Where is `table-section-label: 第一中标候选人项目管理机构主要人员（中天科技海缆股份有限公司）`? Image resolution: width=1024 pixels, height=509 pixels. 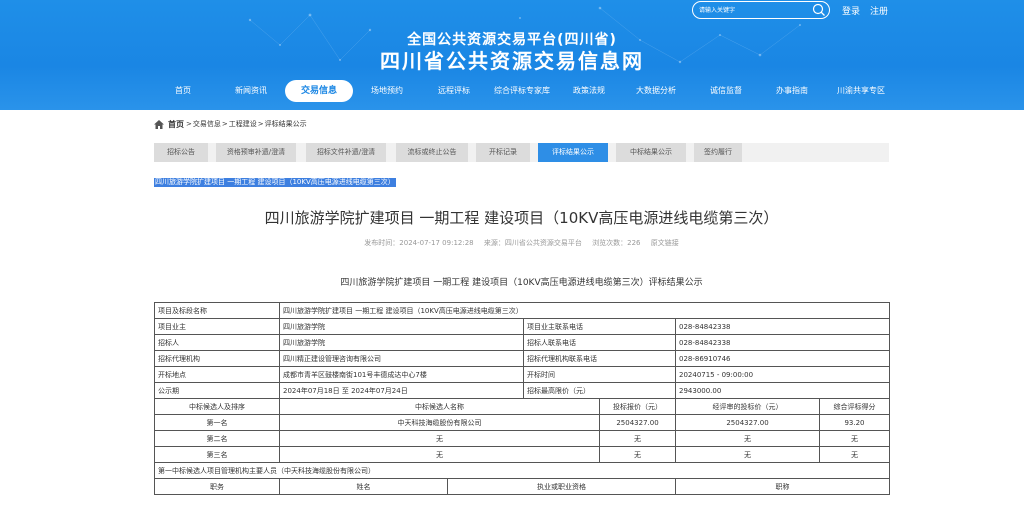 table-section-label: 第一中标候选人项目管理机构主要人员（中天科技海缆股份有限公司） is located at coordinates (522, 470).